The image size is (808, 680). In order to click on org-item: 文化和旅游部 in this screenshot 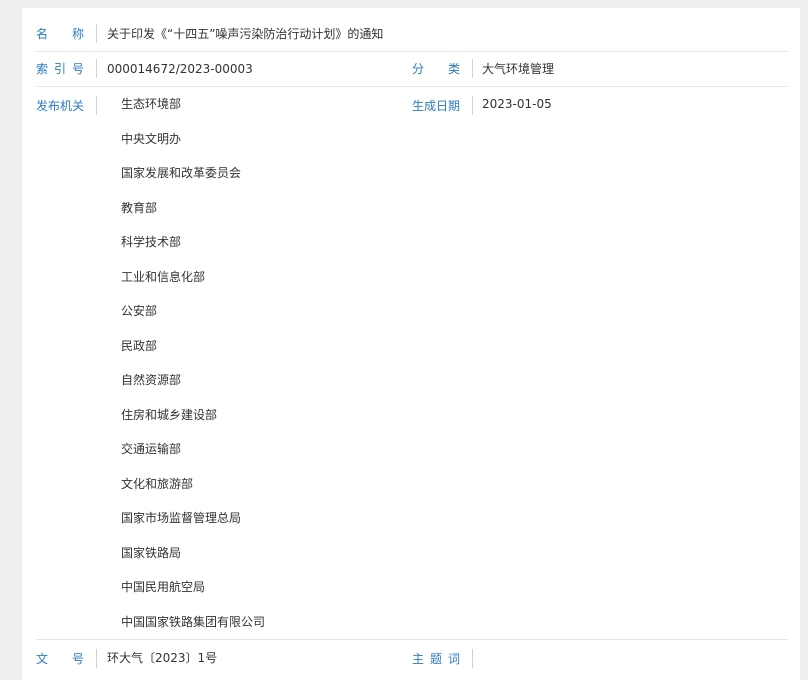, I will do `click(157, 483)`.